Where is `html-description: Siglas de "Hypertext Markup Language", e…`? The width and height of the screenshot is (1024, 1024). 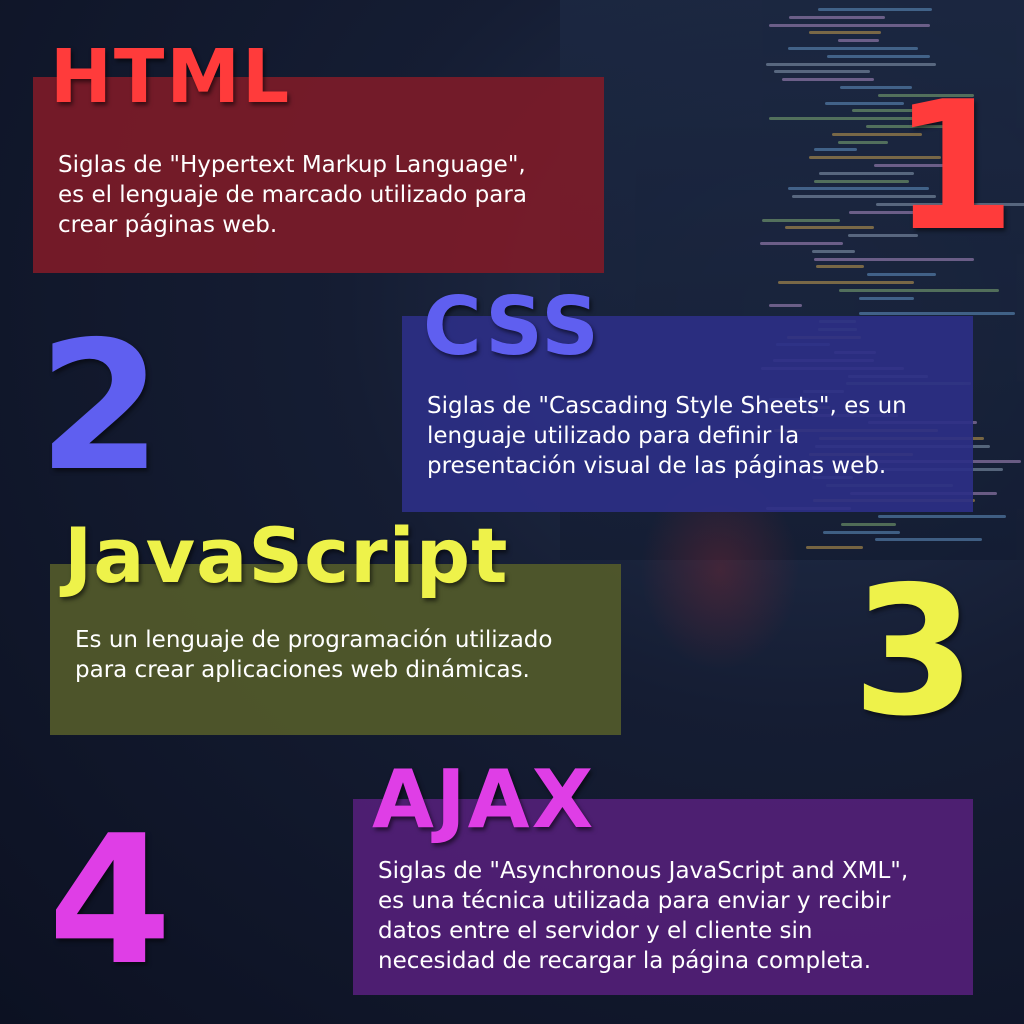 html-description: Siglas de "Hypertext Markup Language", e… is located at coordinates (292, 195).